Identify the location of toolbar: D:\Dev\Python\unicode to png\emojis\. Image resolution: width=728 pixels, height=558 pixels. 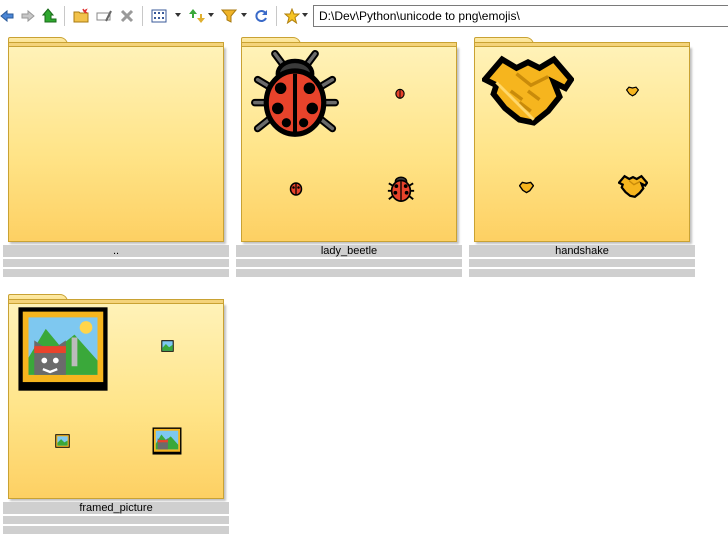
(364, 16).